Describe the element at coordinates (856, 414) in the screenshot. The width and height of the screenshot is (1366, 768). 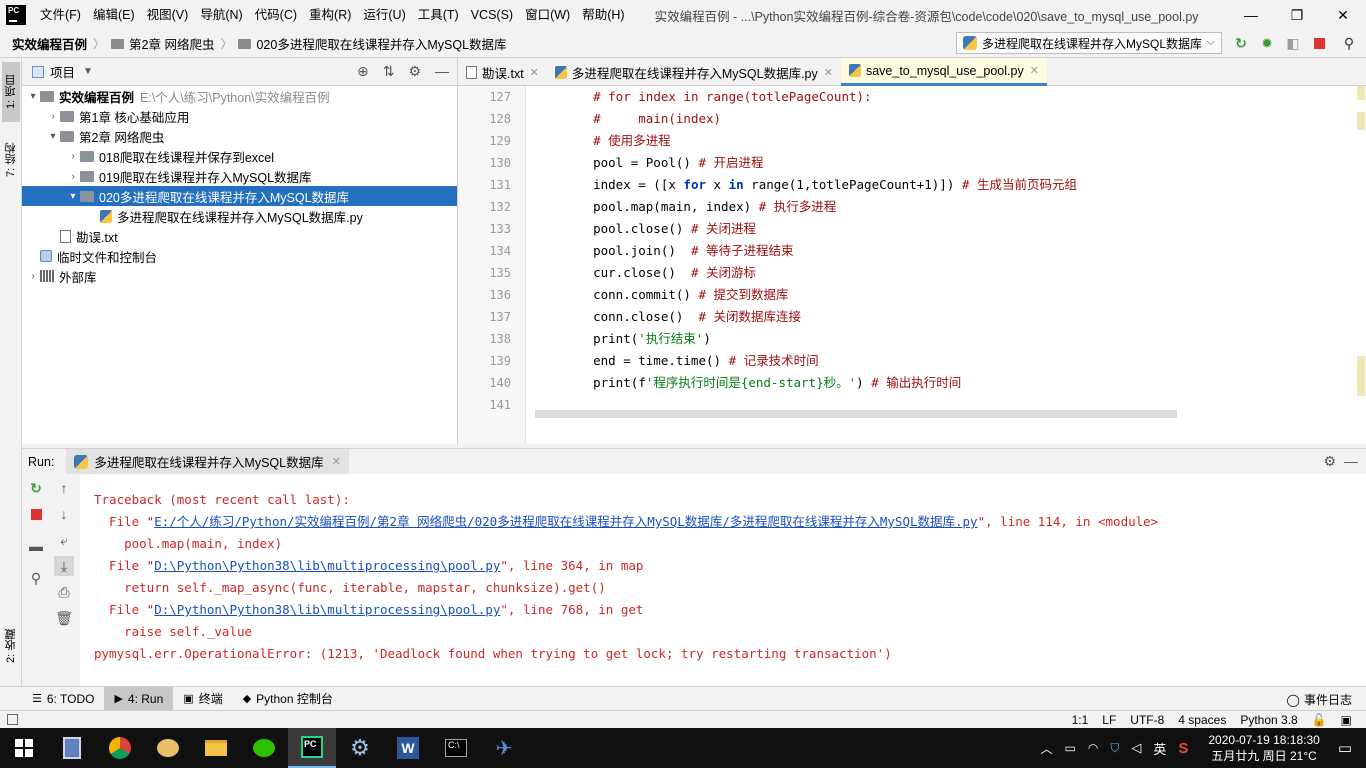
I see `horizontal-scrollbar` at that location.